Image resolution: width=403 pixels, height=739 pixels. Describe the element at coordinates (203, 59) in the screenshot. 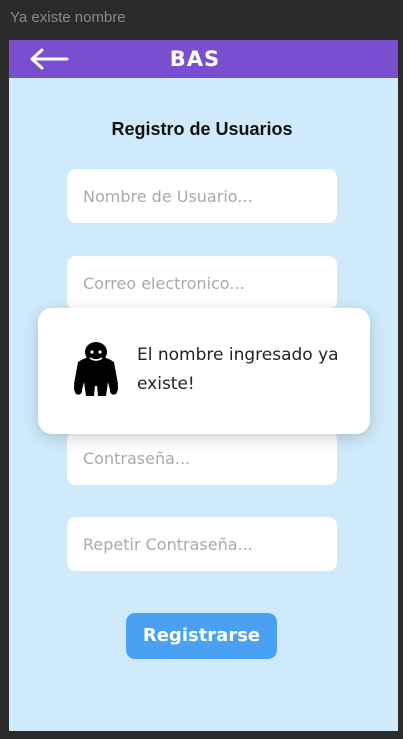

I see `app-bar: BAS` at that location.